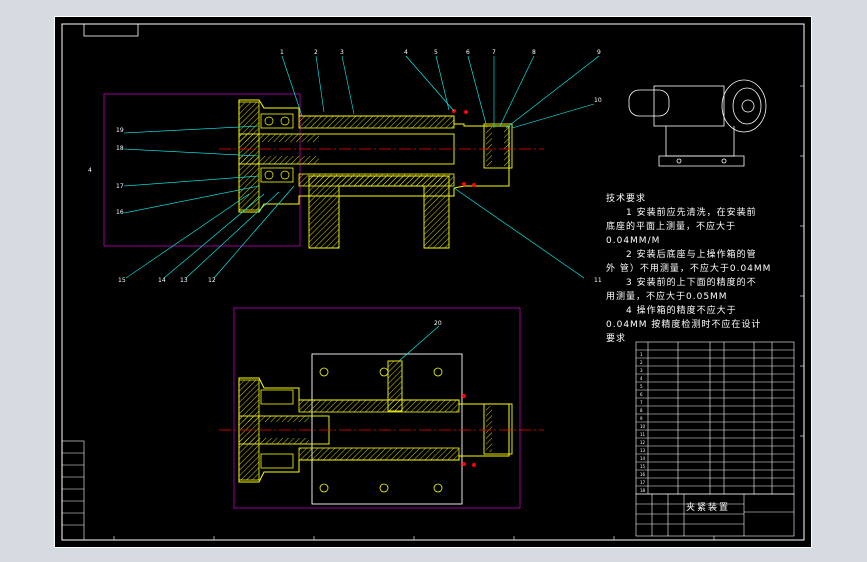  What do you see at coordinates (641, 362) in the screenshot?
I see `svg-text: 2` at bounding box center [641, 362].